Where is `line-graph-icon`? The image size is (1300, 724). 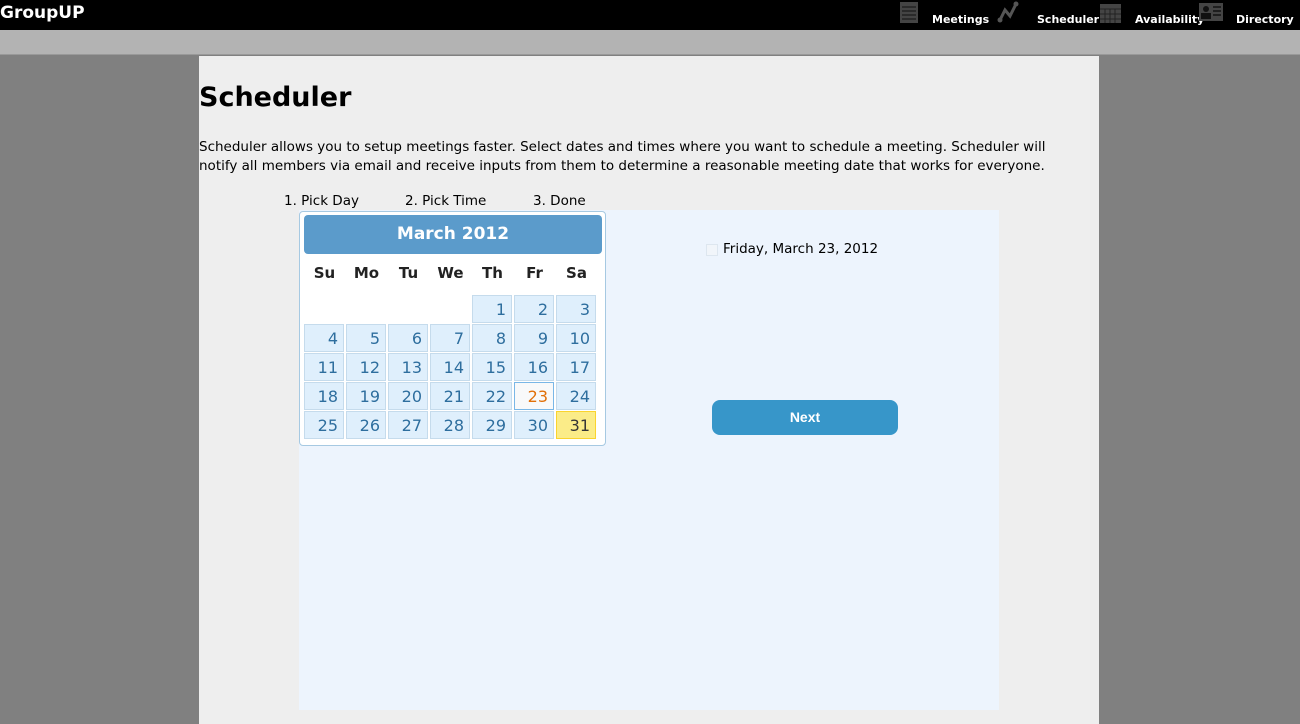
line-graph-icon is located at coordinates (1008, 12).